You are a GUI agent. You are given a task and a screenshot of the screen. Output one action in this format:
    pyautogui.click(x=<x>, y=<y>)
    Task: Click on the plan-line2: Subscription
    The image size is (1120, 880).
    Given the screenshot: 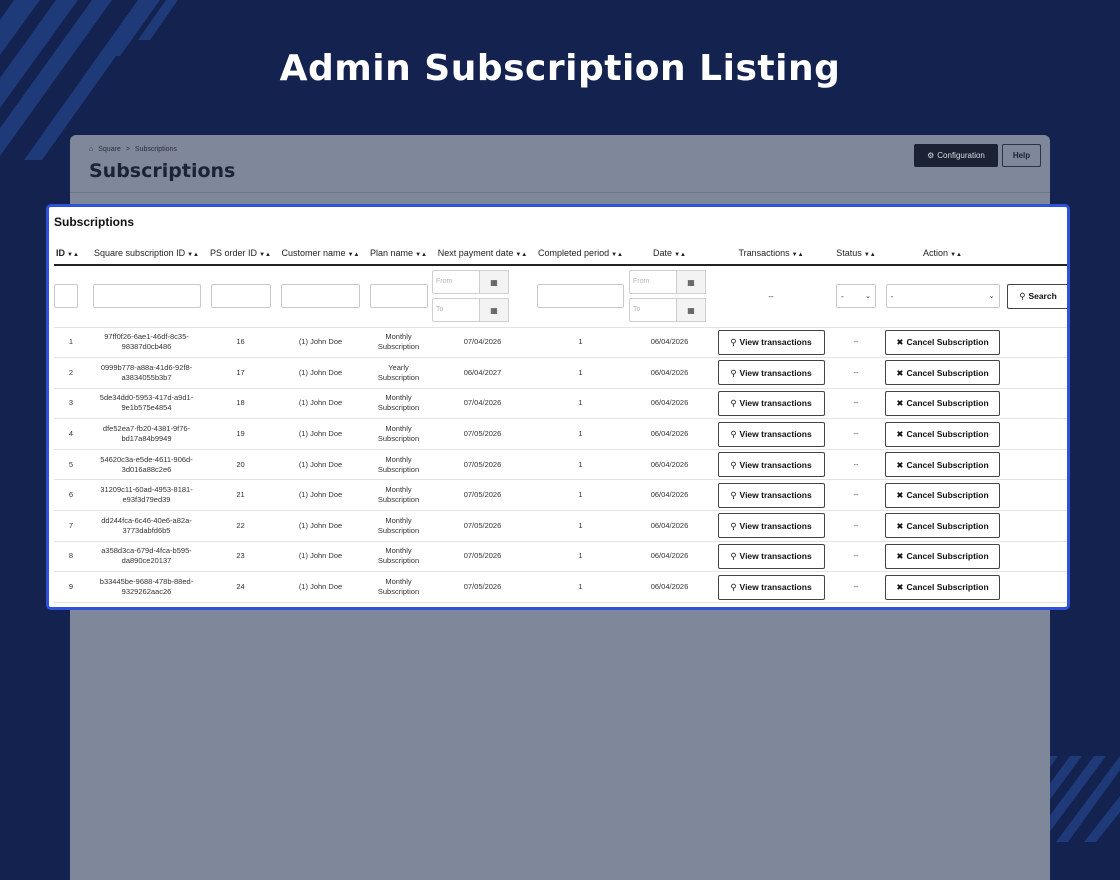 What is the action you would take?
    pyautogui.click(x=398, y=469)
    